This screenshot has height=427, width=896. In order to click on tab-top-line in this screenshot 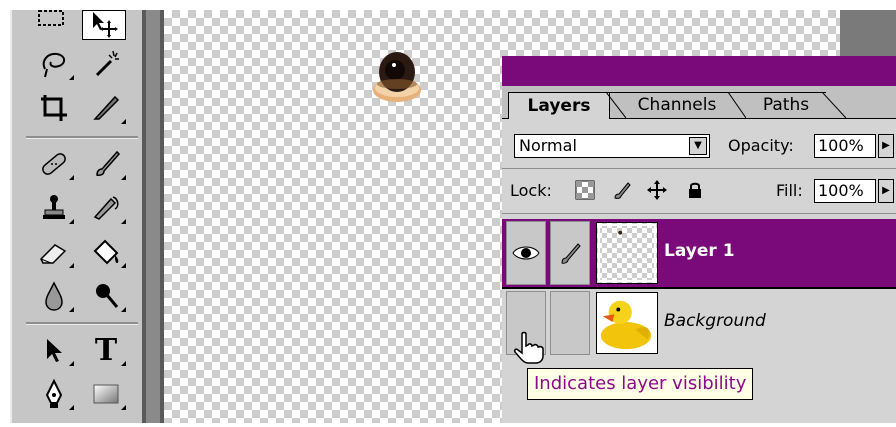, I will do `click(716, 92)`.